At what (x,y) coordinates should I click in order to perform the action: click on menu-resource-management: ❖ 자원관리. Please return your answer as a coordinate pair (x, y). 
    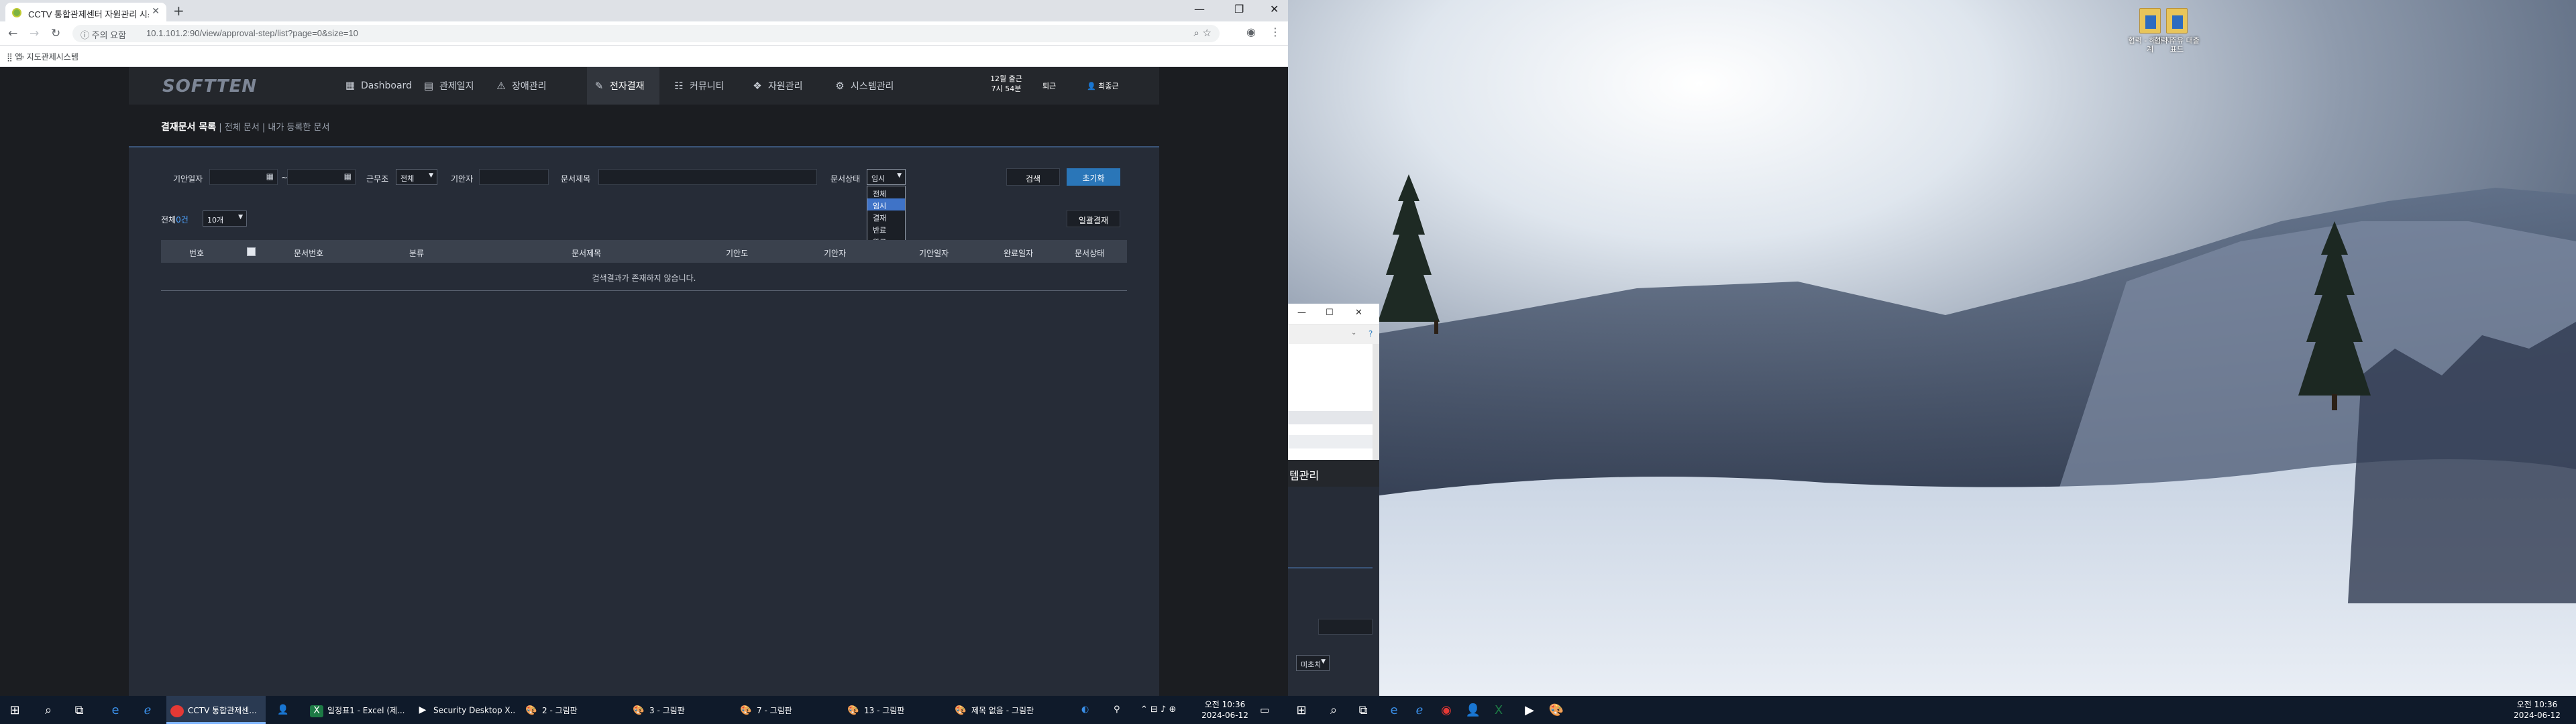
    Looking at the image, I should click on (777, 86).